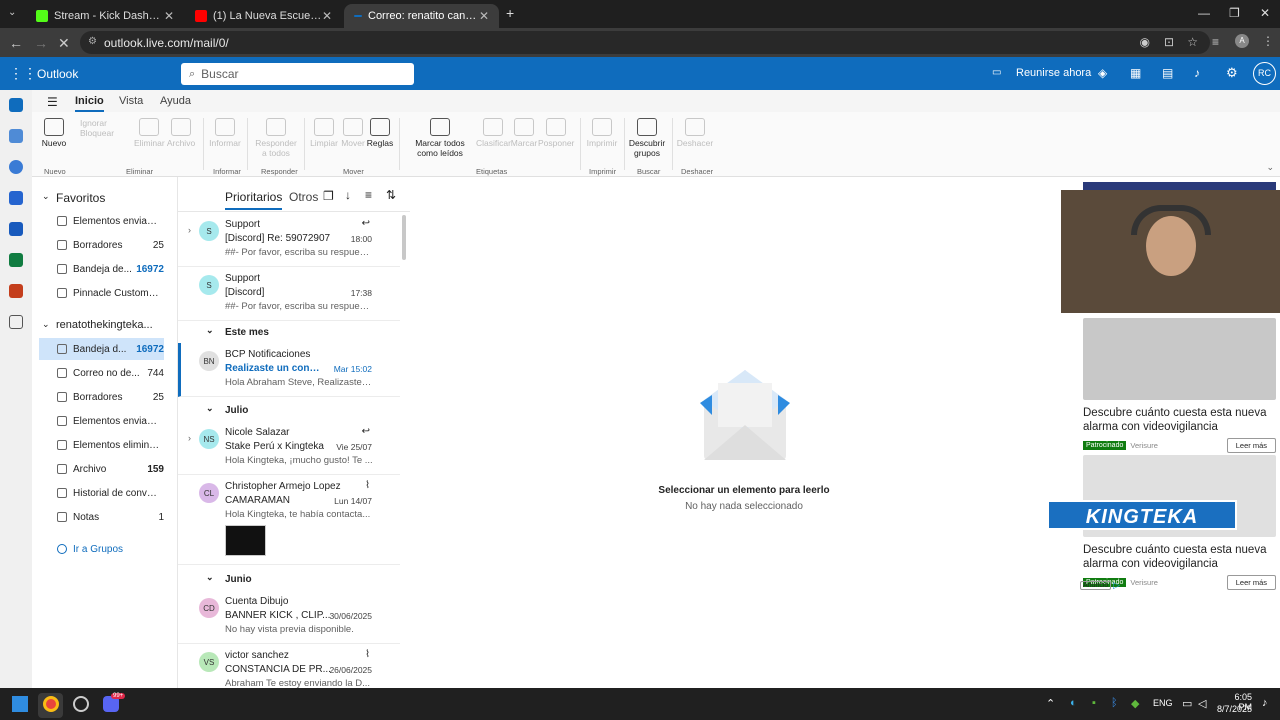  I want to click on undo-button: Deshacer, so click(695, 133).